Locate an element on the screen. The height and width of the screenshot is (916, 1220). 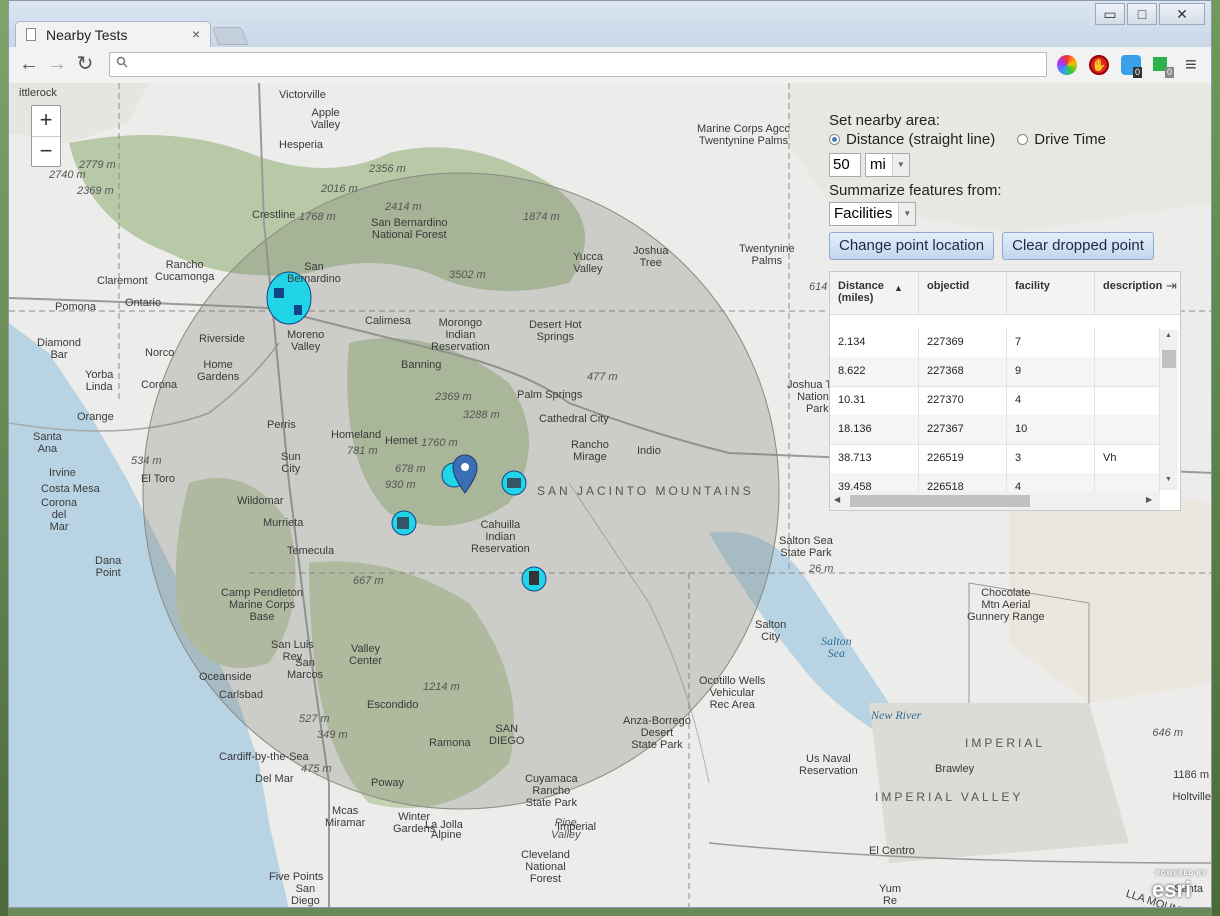
map-place-label: San Bernardino is located at coordinates (314, 273).